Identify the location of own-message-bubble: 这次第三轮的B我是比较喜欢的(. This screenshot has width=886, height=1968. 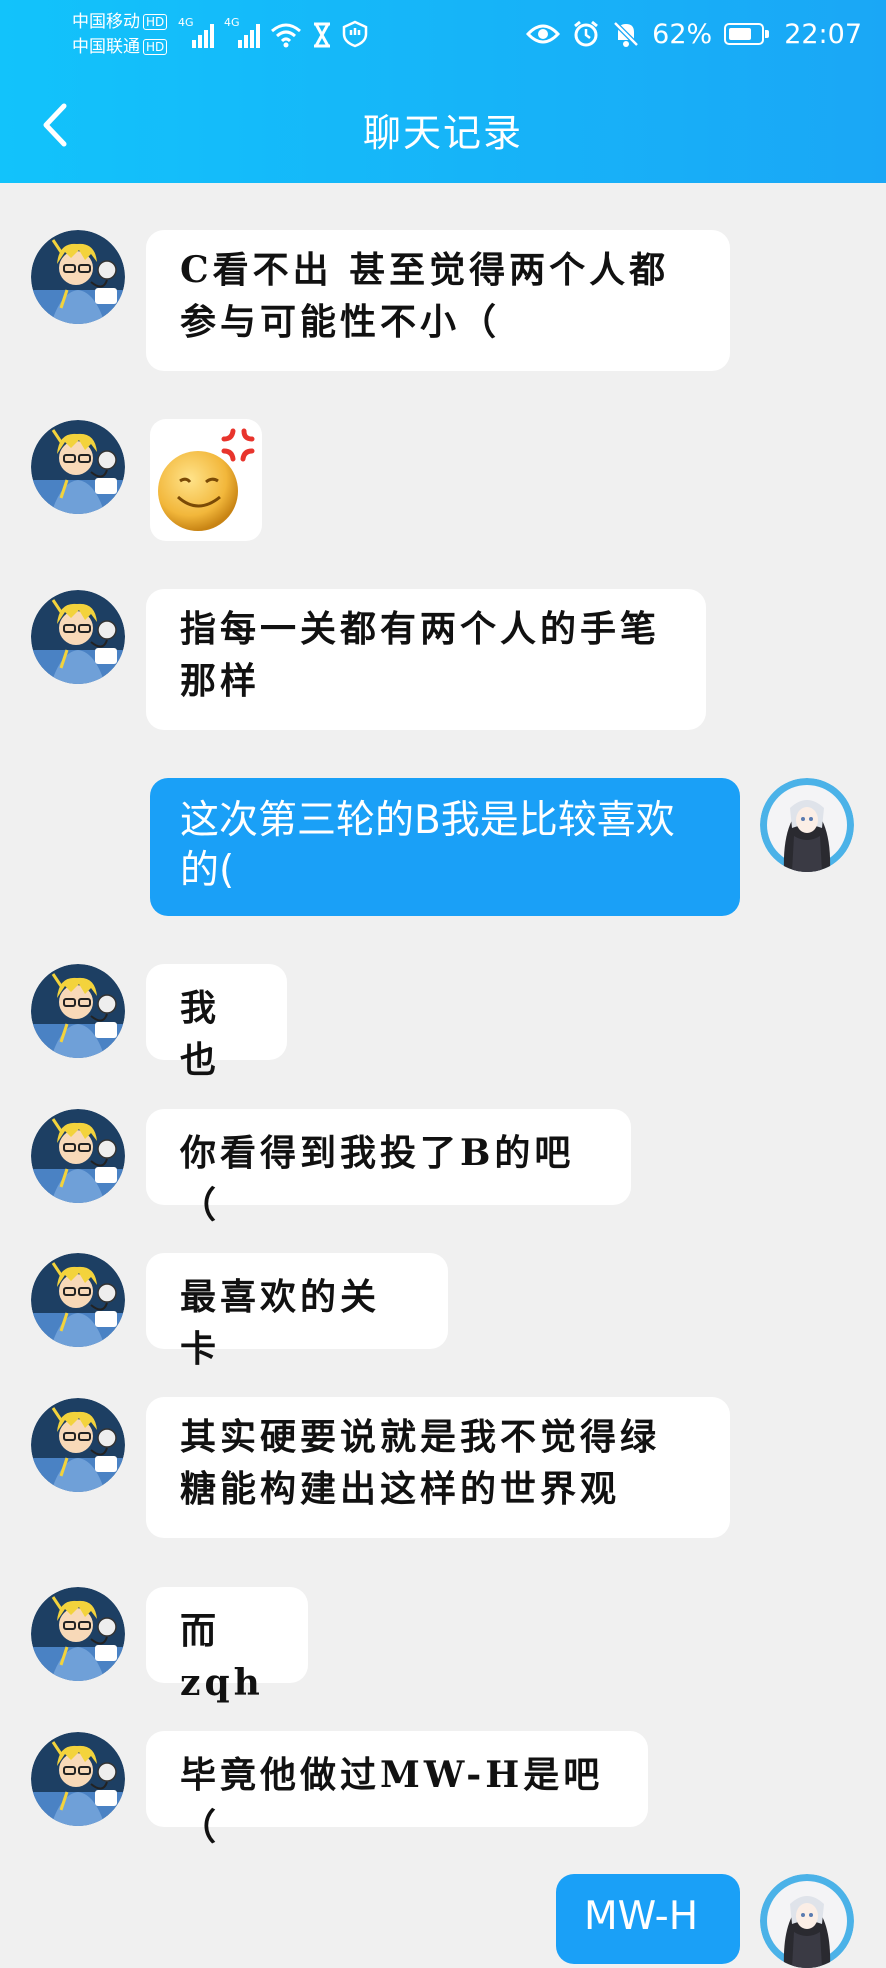
(445, 847).